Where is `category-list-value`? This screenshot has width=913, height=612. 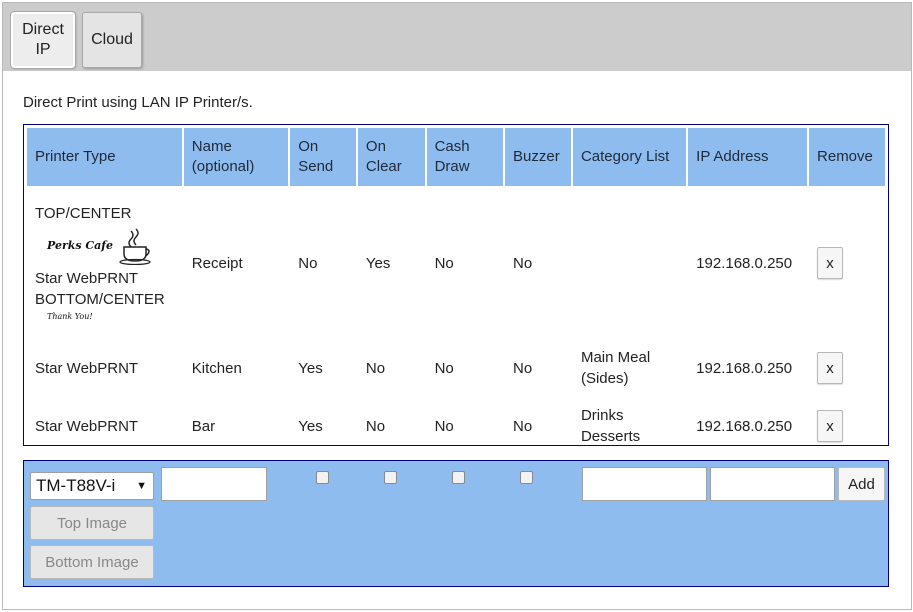
category-list-value is located at coordinates (629, 263).